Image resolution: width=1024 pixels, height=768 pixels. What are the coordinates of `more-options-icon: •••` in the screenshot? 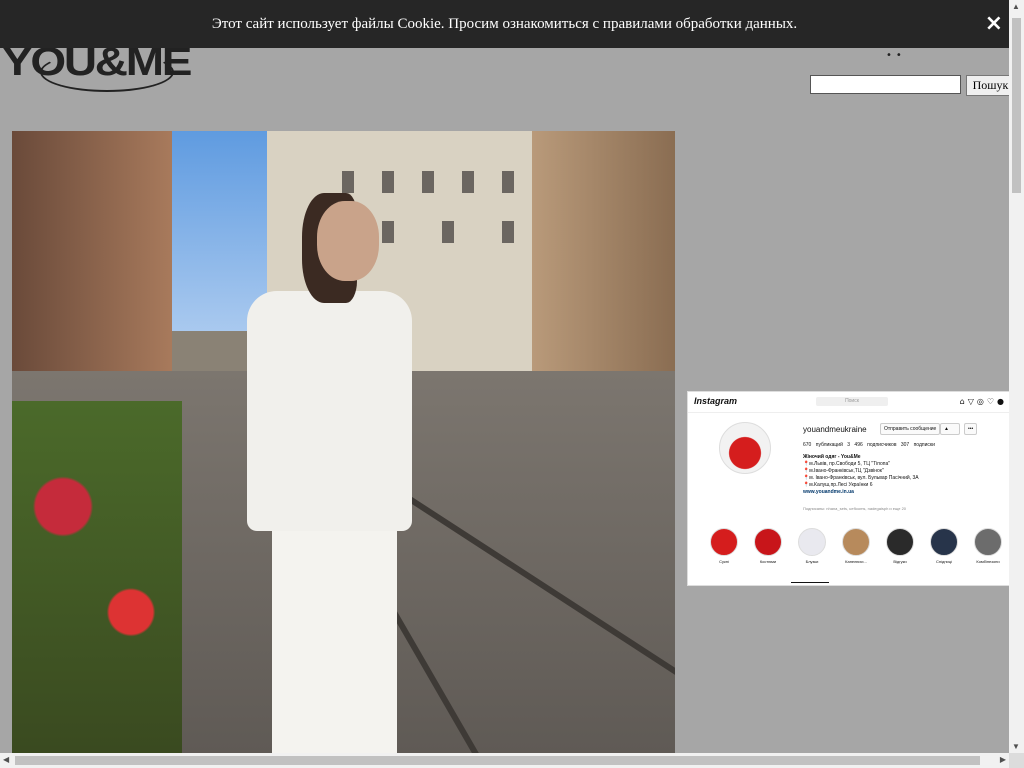 It's located at (971, 429).